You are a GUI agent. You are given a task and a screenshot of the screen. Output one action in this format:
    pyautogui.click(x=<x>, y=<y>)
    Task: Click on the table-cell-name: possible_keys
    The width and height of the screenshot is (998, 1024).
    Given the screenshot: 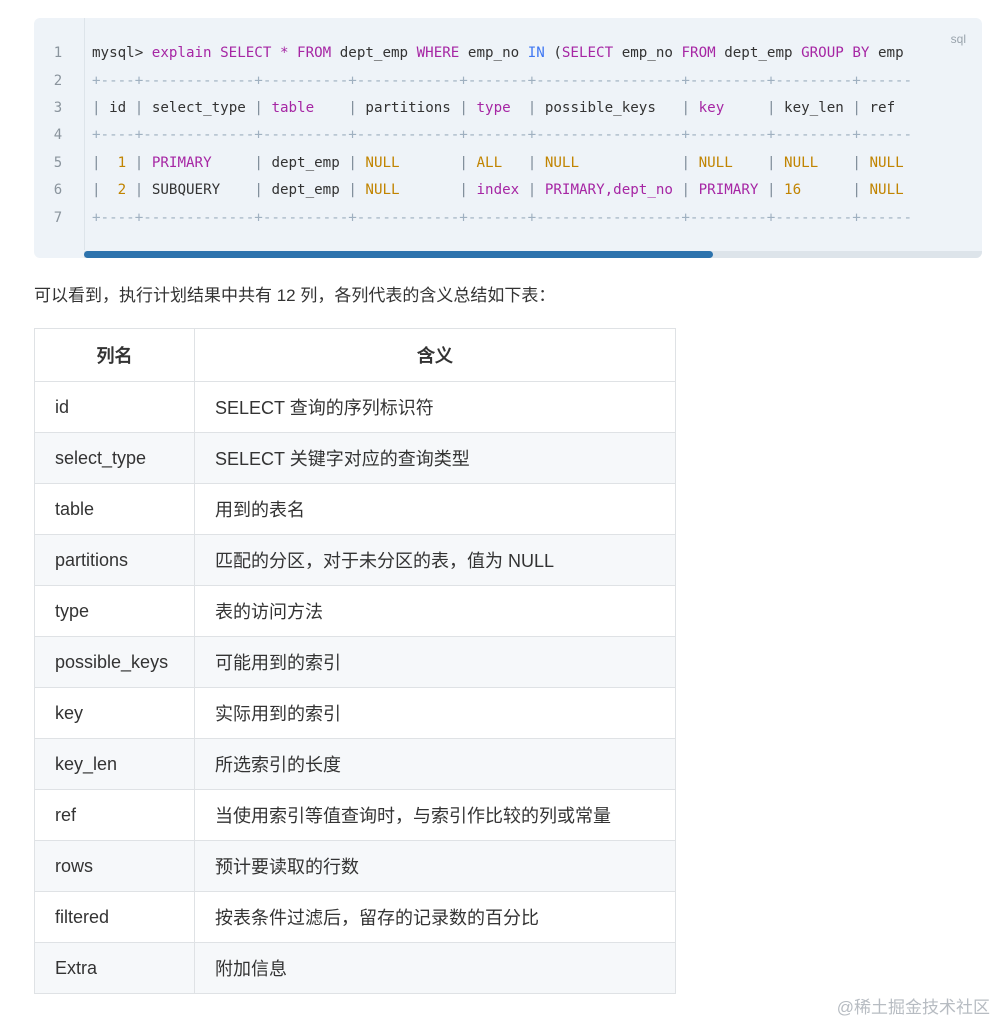 What is the action you would take?
    pyautogui.click(x=114, y=662)
    